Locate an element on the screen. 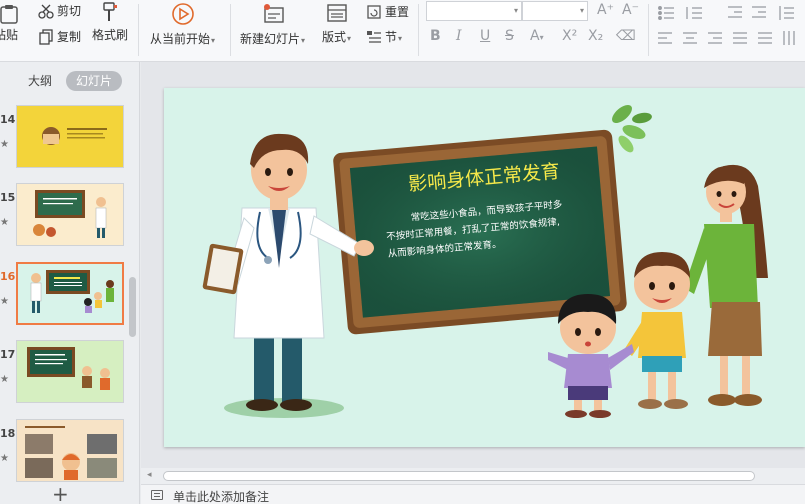 Image resolution: width=805 pixels, height=504 pixels. new-slide-label: 新建幻灯片 is located at coordinates (270, 39).